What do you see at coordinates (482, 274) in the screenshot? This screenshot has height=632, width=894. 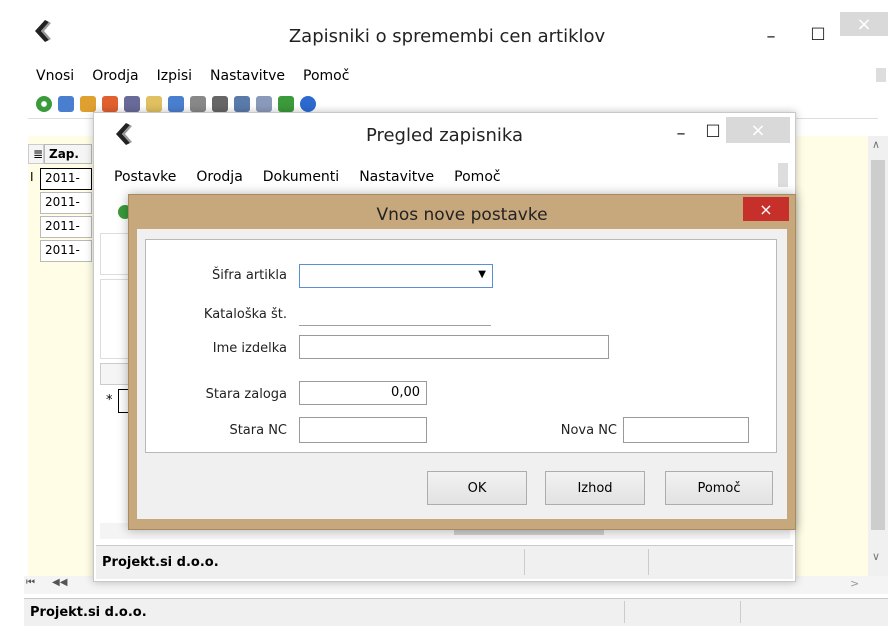 I see `chevron-down-icon: ▼` at bounding box center [482, 274].